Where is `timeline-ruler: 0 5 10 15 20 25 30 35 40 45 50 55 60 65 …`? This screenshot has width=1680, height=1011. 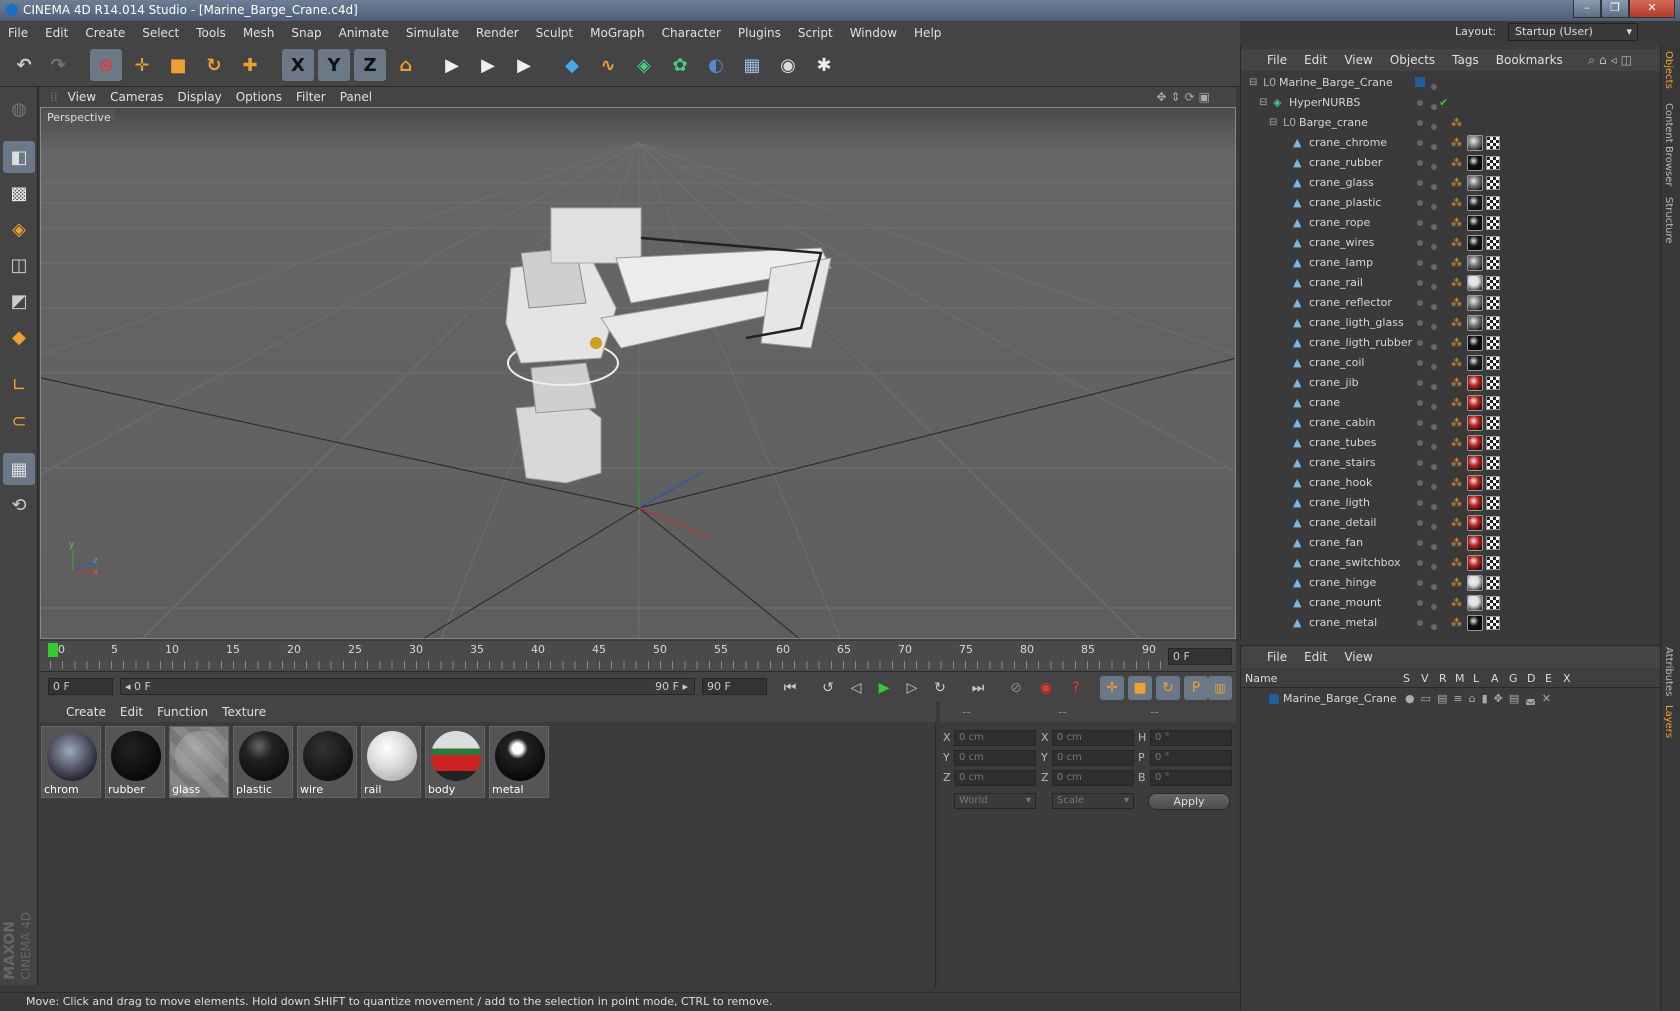
timeline-ruler: 0 5 10 15 20 25 30 35 40 45 50 55 60 65 … is located at coordinates (638, 656).